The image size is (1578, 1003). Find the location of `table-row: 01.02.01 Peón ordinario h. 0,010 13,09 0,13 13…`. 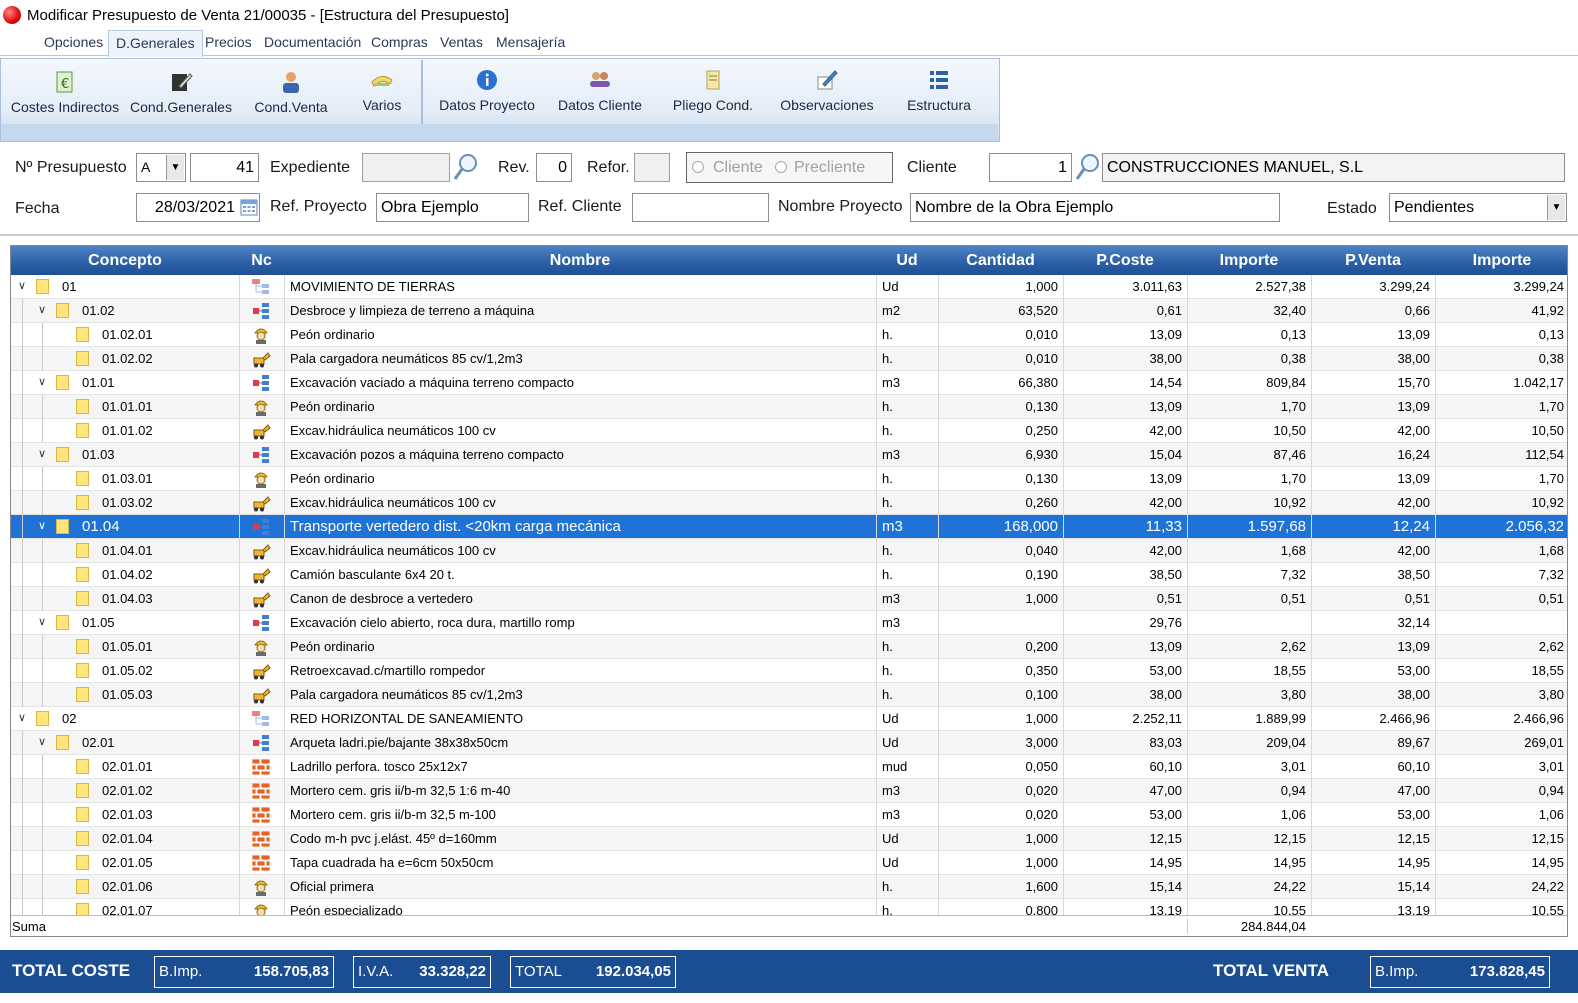

table-row: 01.02.01 Peón ordinario h. 0,010 13,09 0,13 13… is located at coordinates (789, 335).